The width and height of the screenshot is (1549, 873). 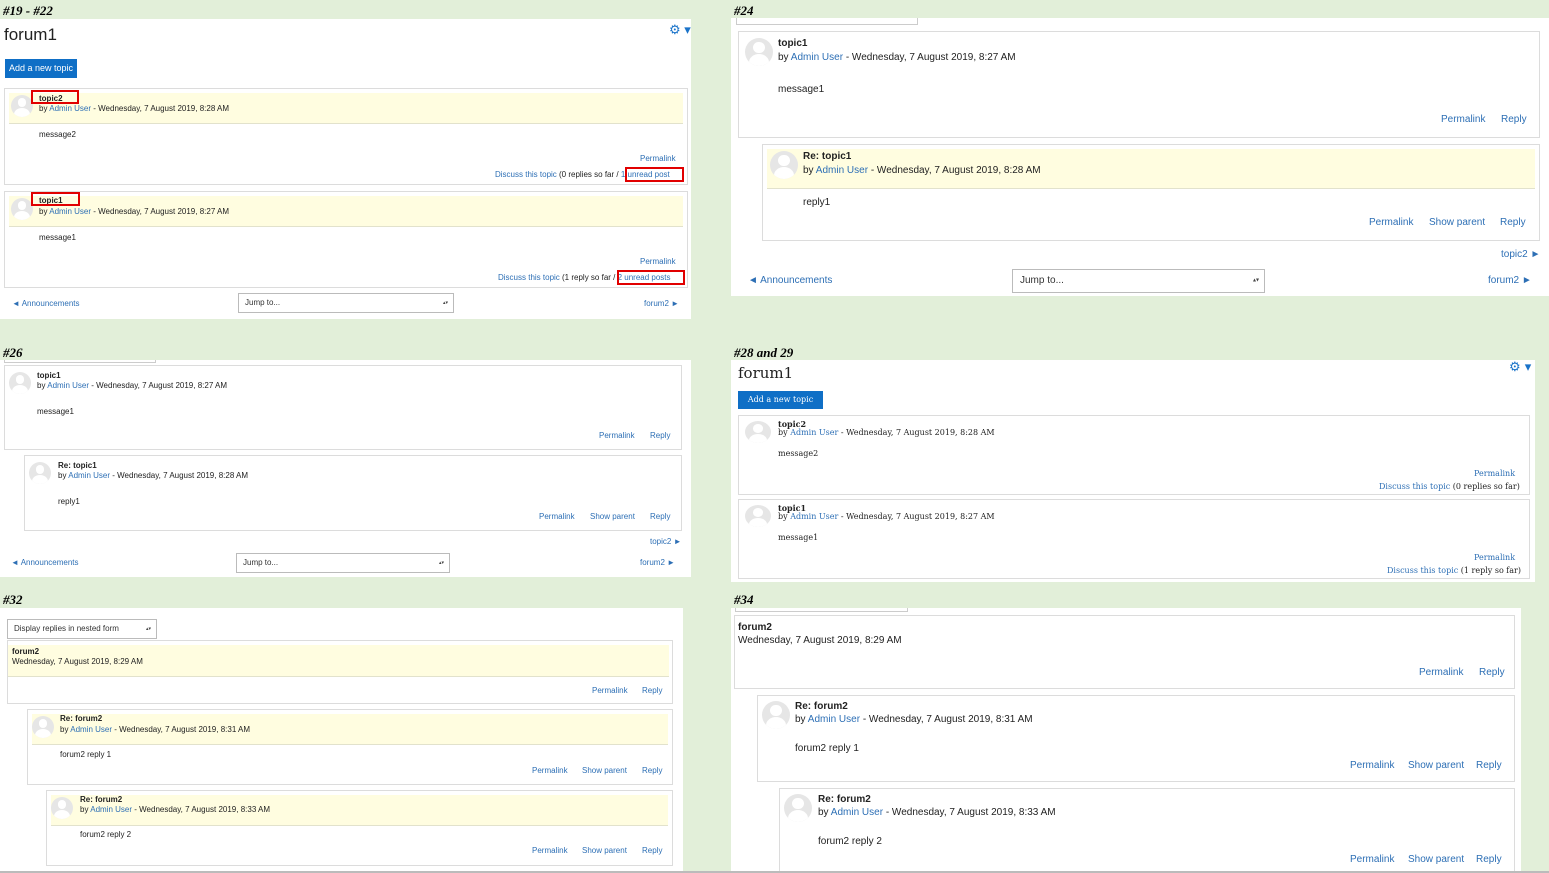 What do you see at coordinates (817, 202) in the screenshot?
I see `post-message: reply1` at bounding box center [817, 202].